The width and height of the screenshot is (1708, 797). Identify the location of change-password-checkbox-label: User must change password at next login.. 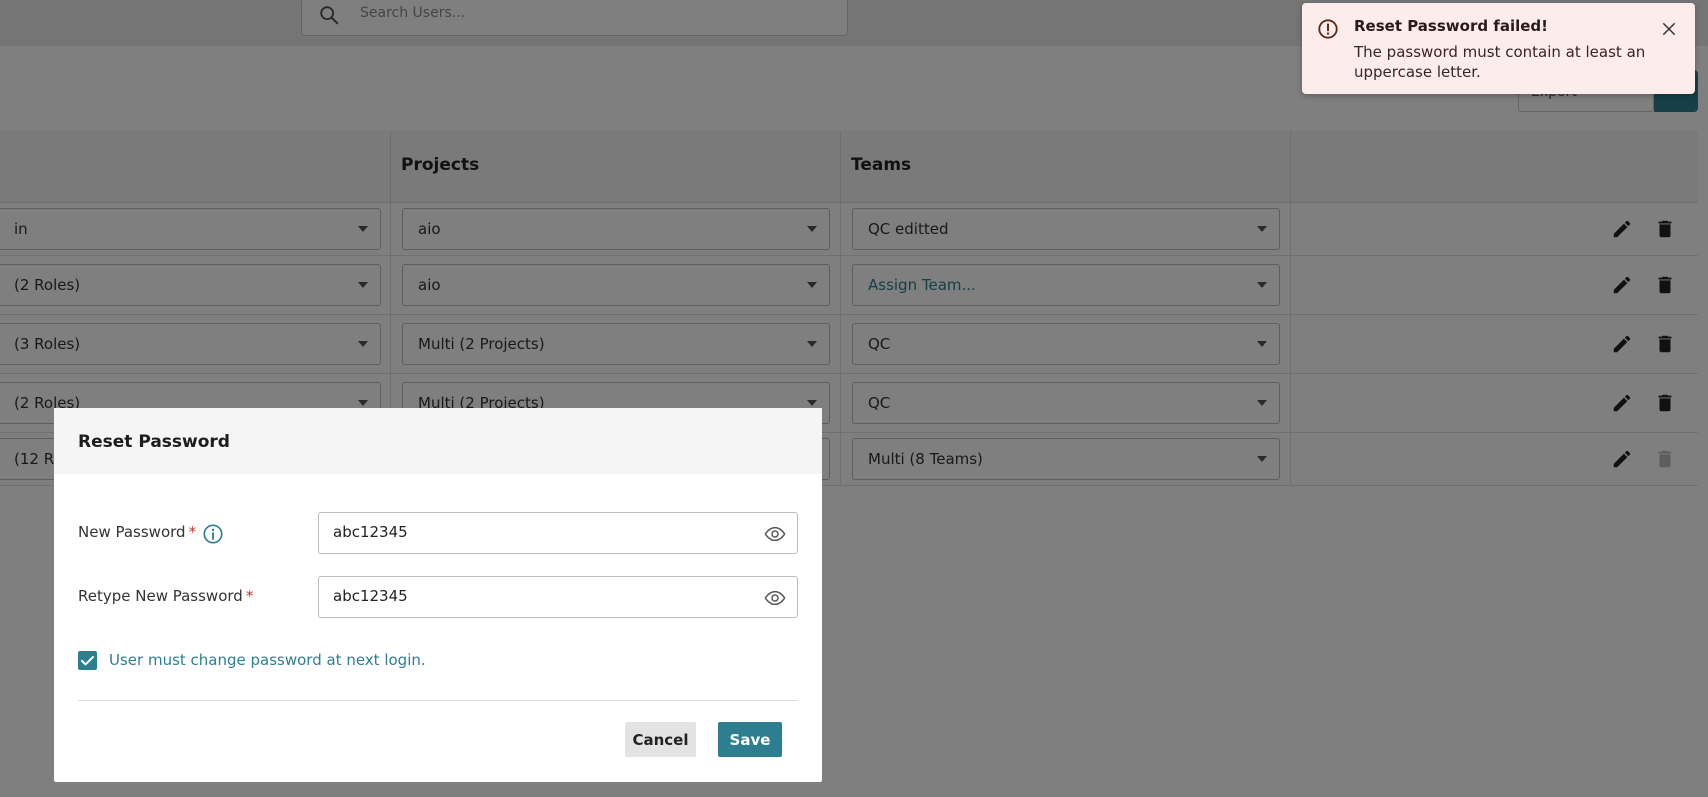
(267, 660).